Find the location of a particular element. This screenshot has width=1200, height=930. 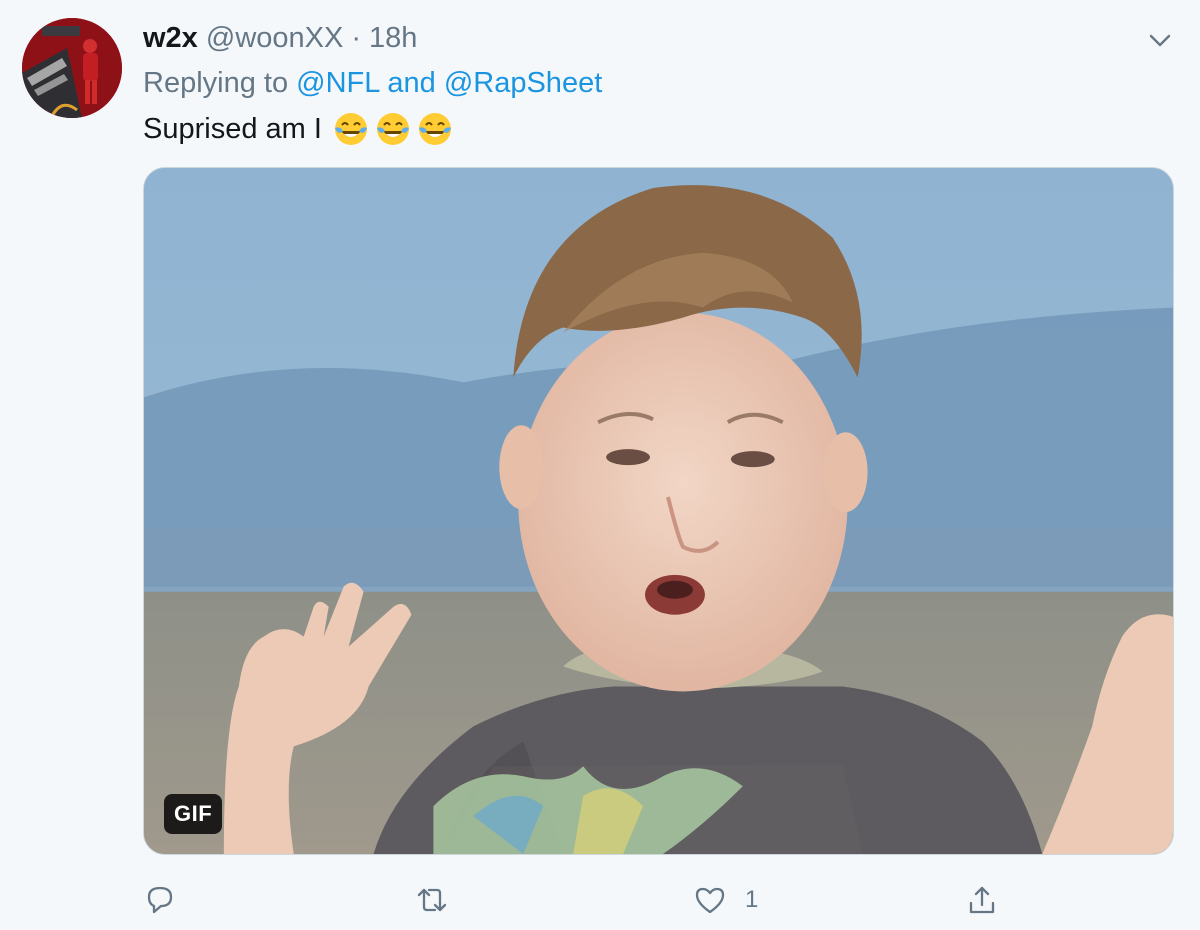

tweet-actions: 1 is located at coordinates (583, 900).